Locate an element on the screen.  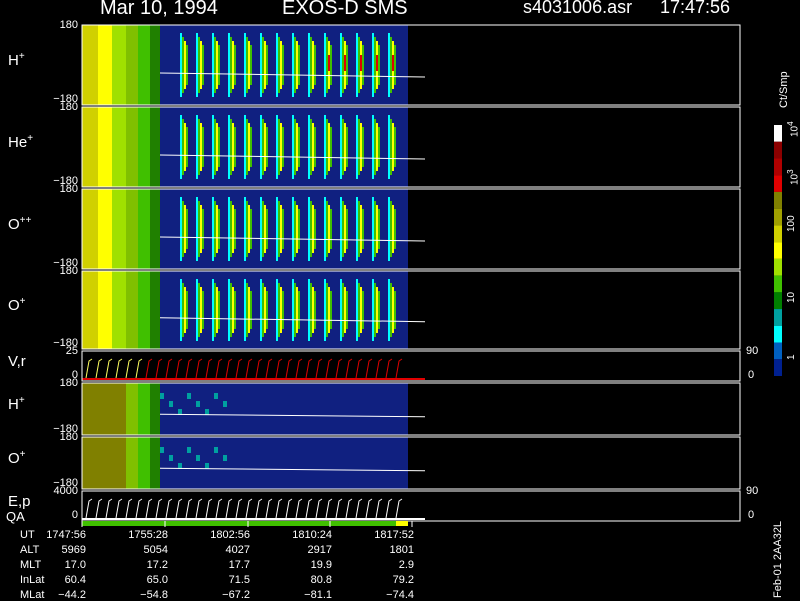
ephemeris-row-label: UT is located at coordinates (27, 535).